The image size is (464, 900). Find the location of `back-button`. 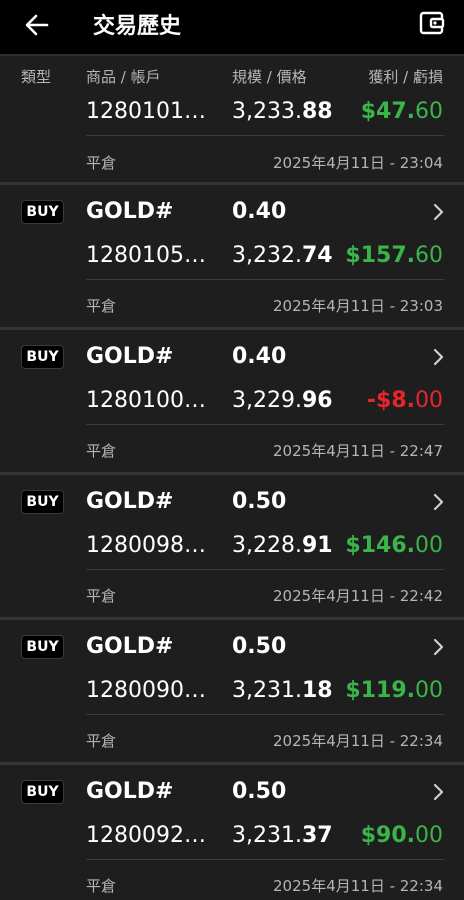

back-button is located at coordinates (37, 25).